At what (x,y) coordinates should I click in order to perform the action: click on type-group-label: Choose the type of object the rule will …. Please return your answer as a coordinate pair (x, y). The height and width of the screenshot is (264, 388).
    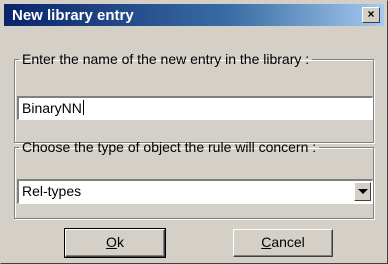
    Looking at the image, I should click on (169, 147).